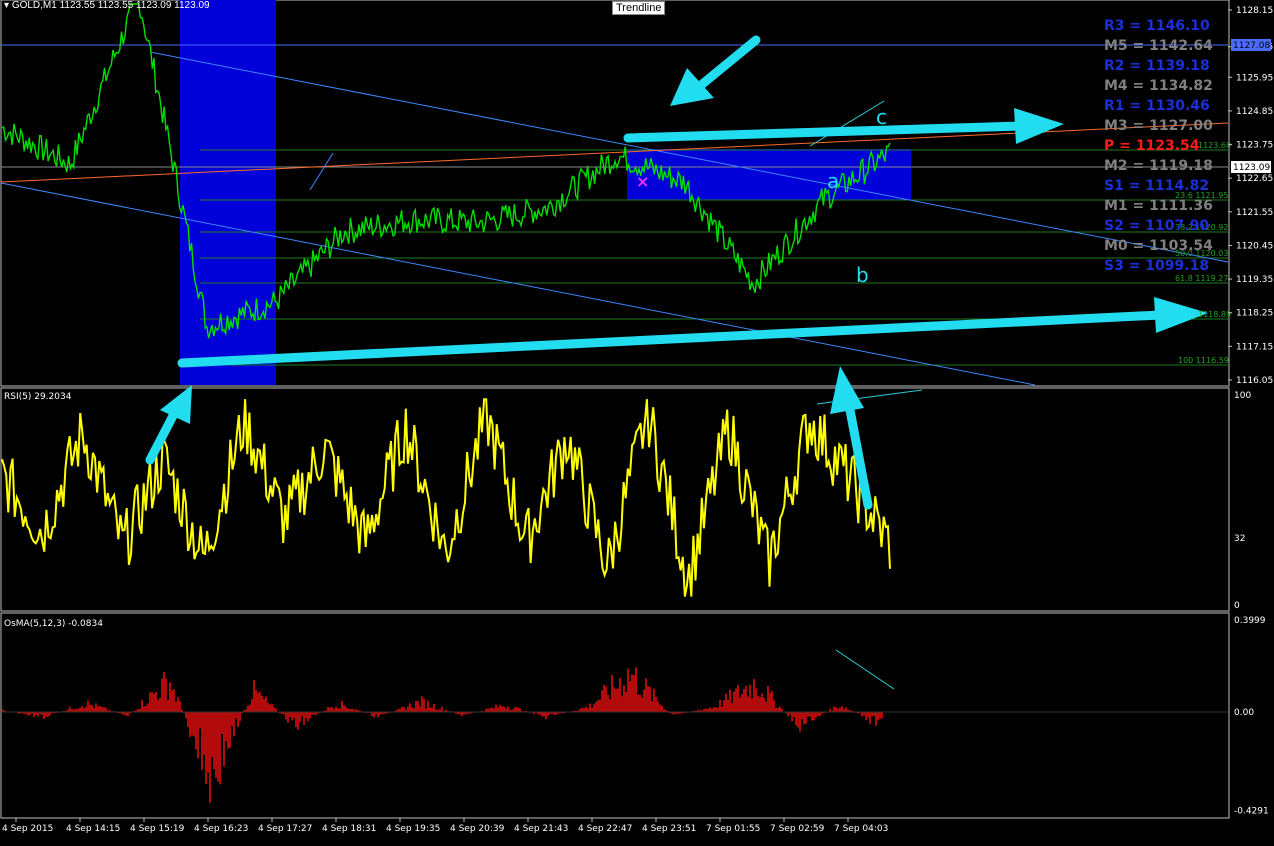 This screenshot has height=846, width=1274. I want to click on y-tick-label: 1119.35, so click(1254, 280).